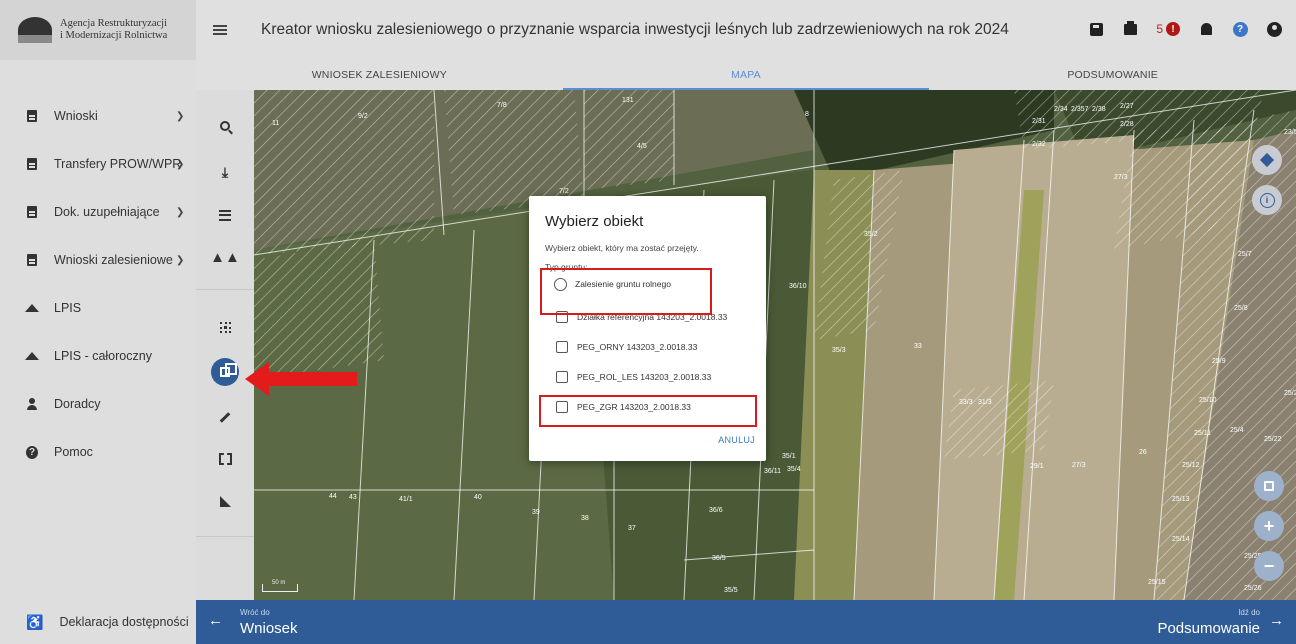 The image size is (1296, 644). What do you see at coordinates (1276, 620) in the screenshot?
I see `arrow-right-icon: →` at bounding box center [1276, 620].